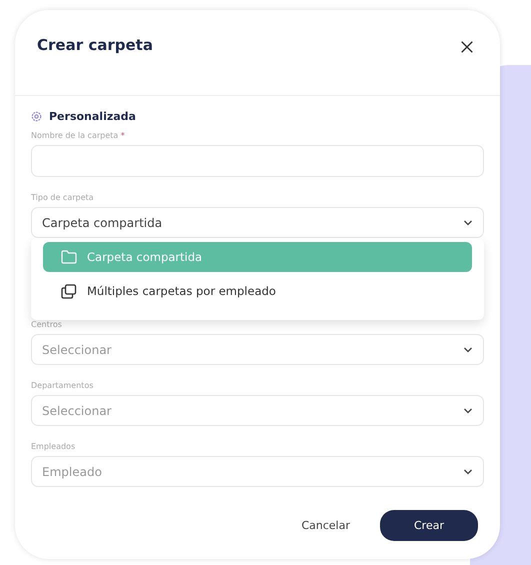 Image resolution: width=531 pixels, height=565 pixels. What do you see at coordinates (257, 161) in the screenshot?
I see `text-field` at bounding box center [257, 161].